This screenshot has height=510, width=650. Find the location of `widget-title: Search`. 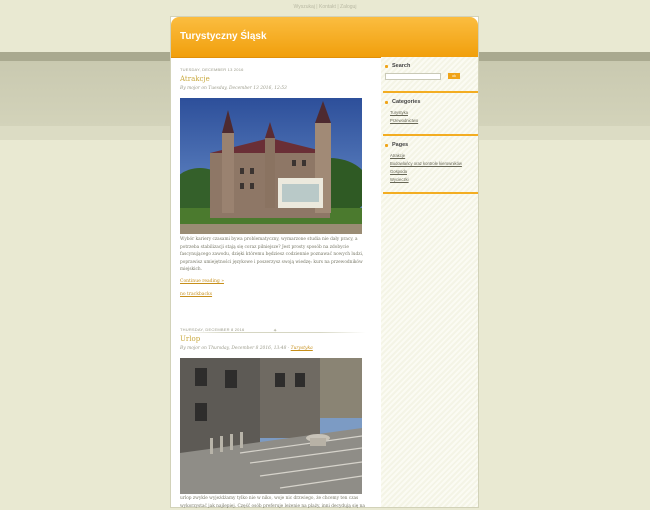

widget-title: Search is located at coordinates (401, 66).